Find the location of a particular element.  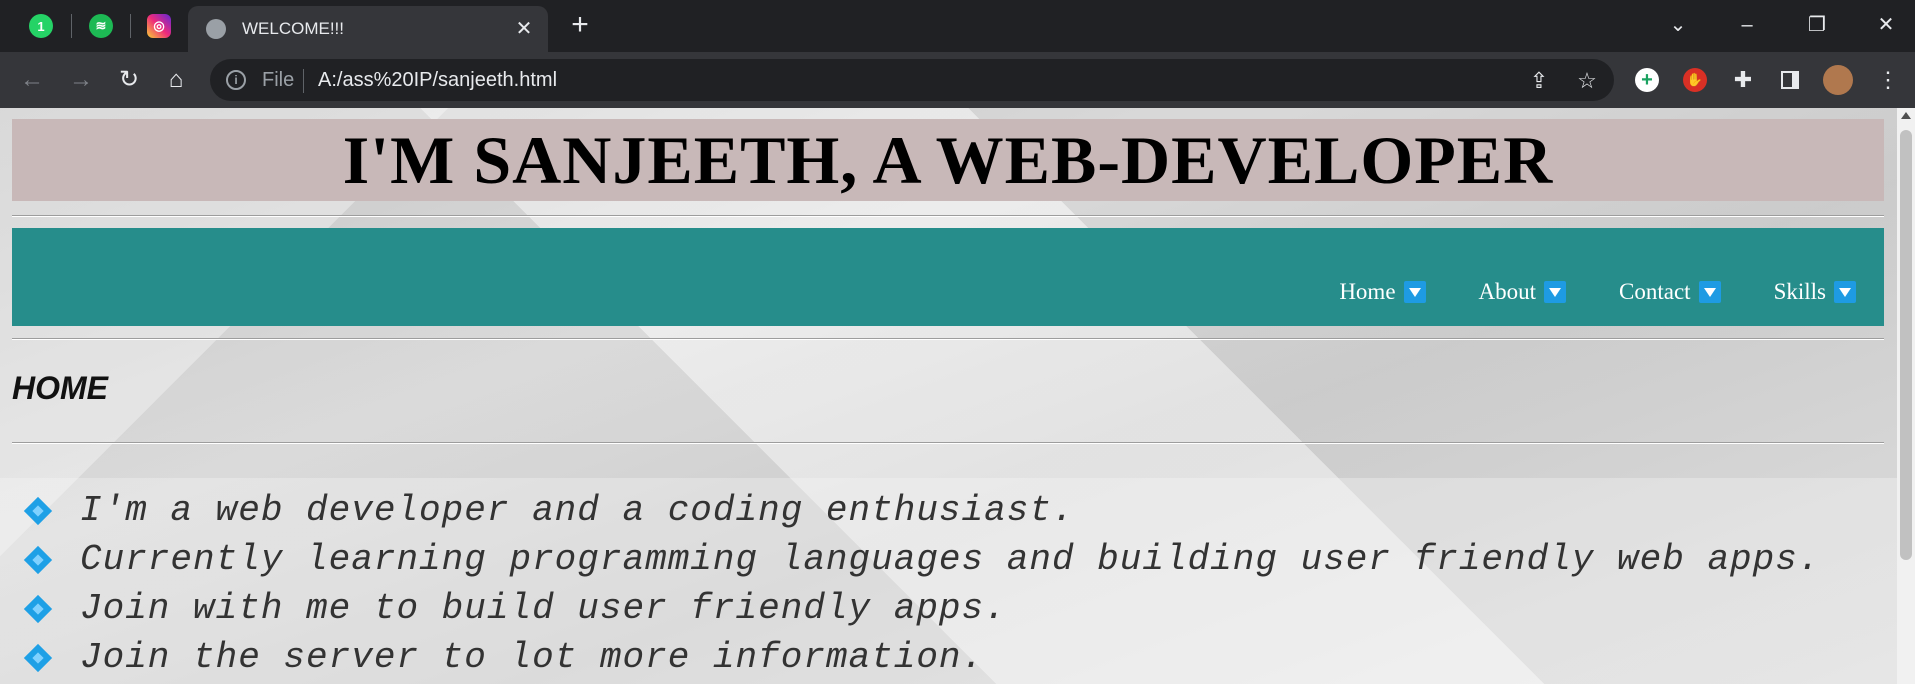

reload-button: ↻ is located at coordinates (129, 80).